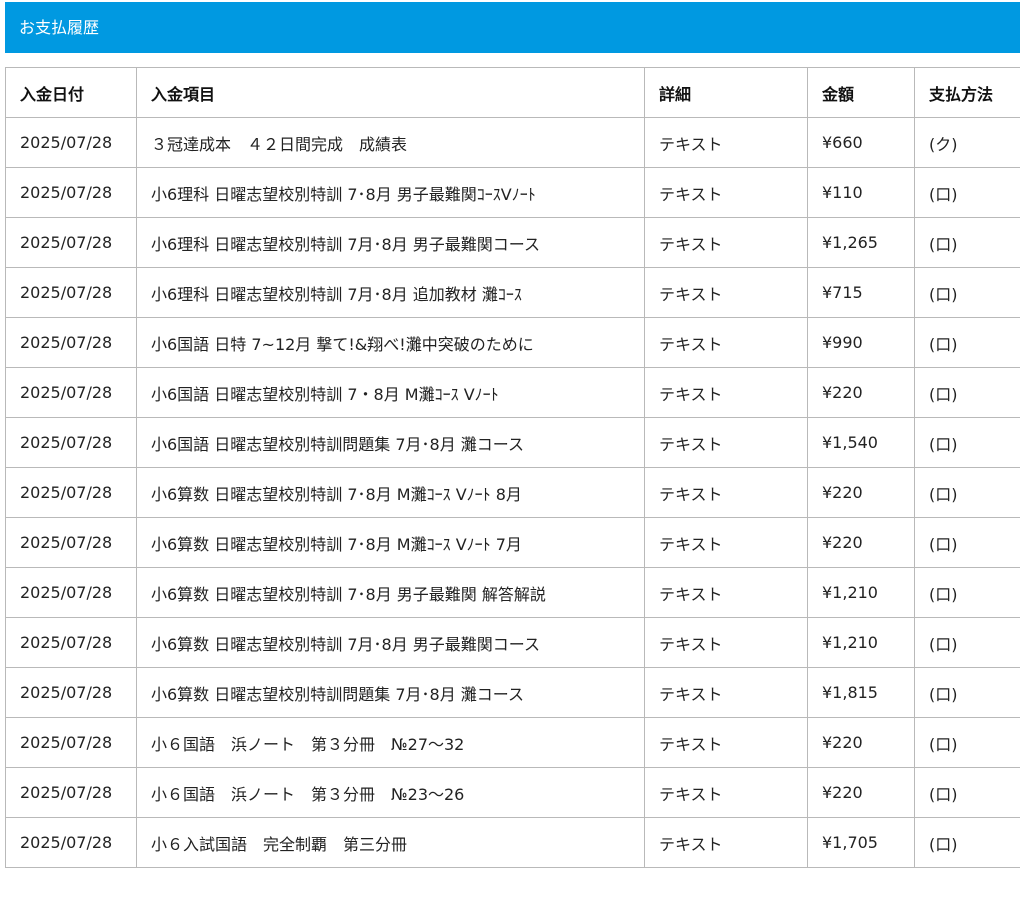 The height and width of the screenshot is (897, 1024). Describe the element at coordinates (390, 292) in the screenshot. I see `cell-item: 小6理科 日曜志望校別特訓 7月･8月 追加教材 灘ｺｰｽ` at that location.